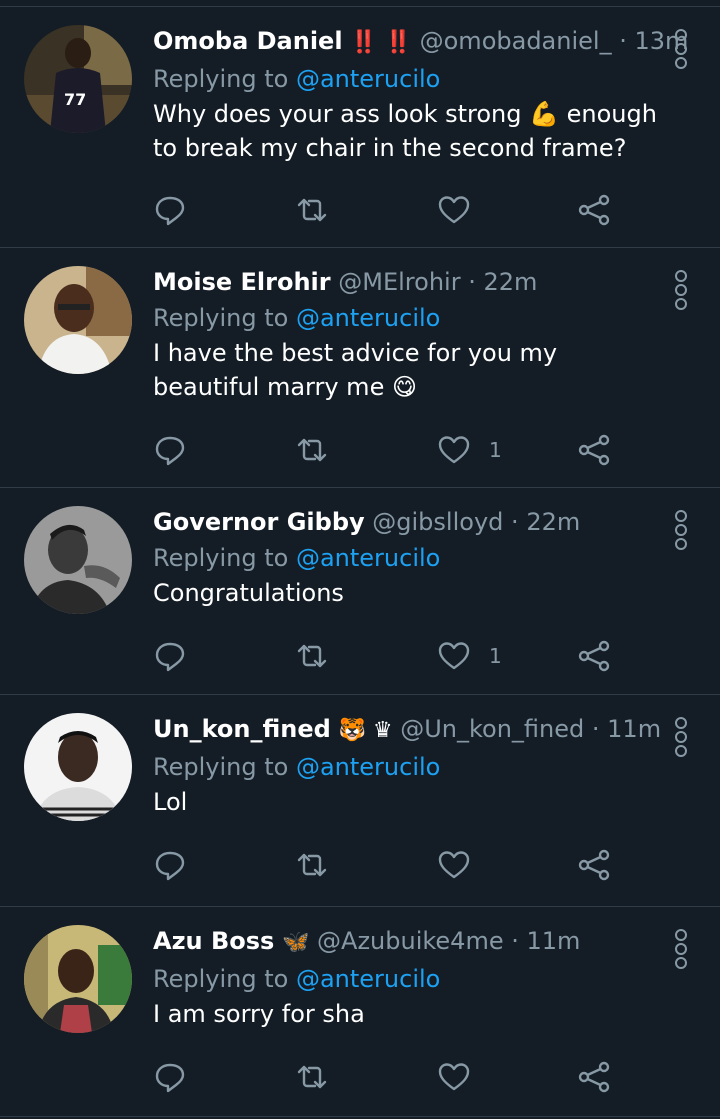 The image size is (720, 1119). I want to click on tweet-header: Moise Elrohir @MElrohir · 22m, so click(406, 282).